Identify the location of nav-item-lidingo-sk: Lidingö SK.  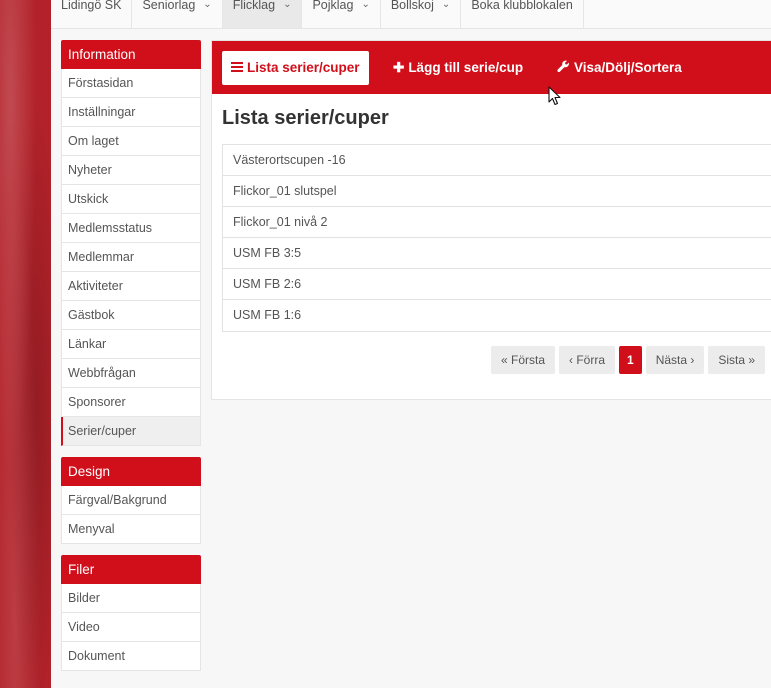
(92, 14).